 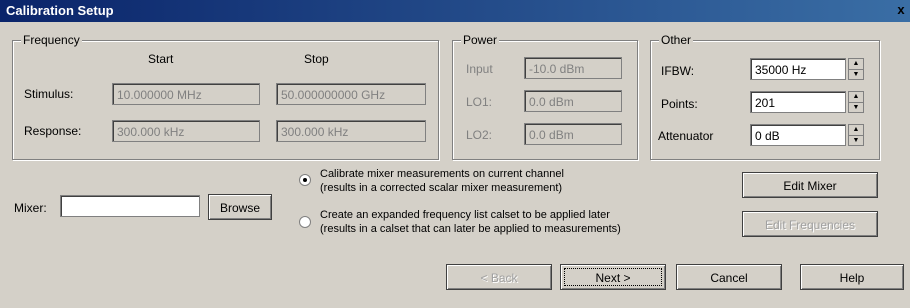 I want to click on ifbw-field: 35000 Hz, so click(x=798, y=69).